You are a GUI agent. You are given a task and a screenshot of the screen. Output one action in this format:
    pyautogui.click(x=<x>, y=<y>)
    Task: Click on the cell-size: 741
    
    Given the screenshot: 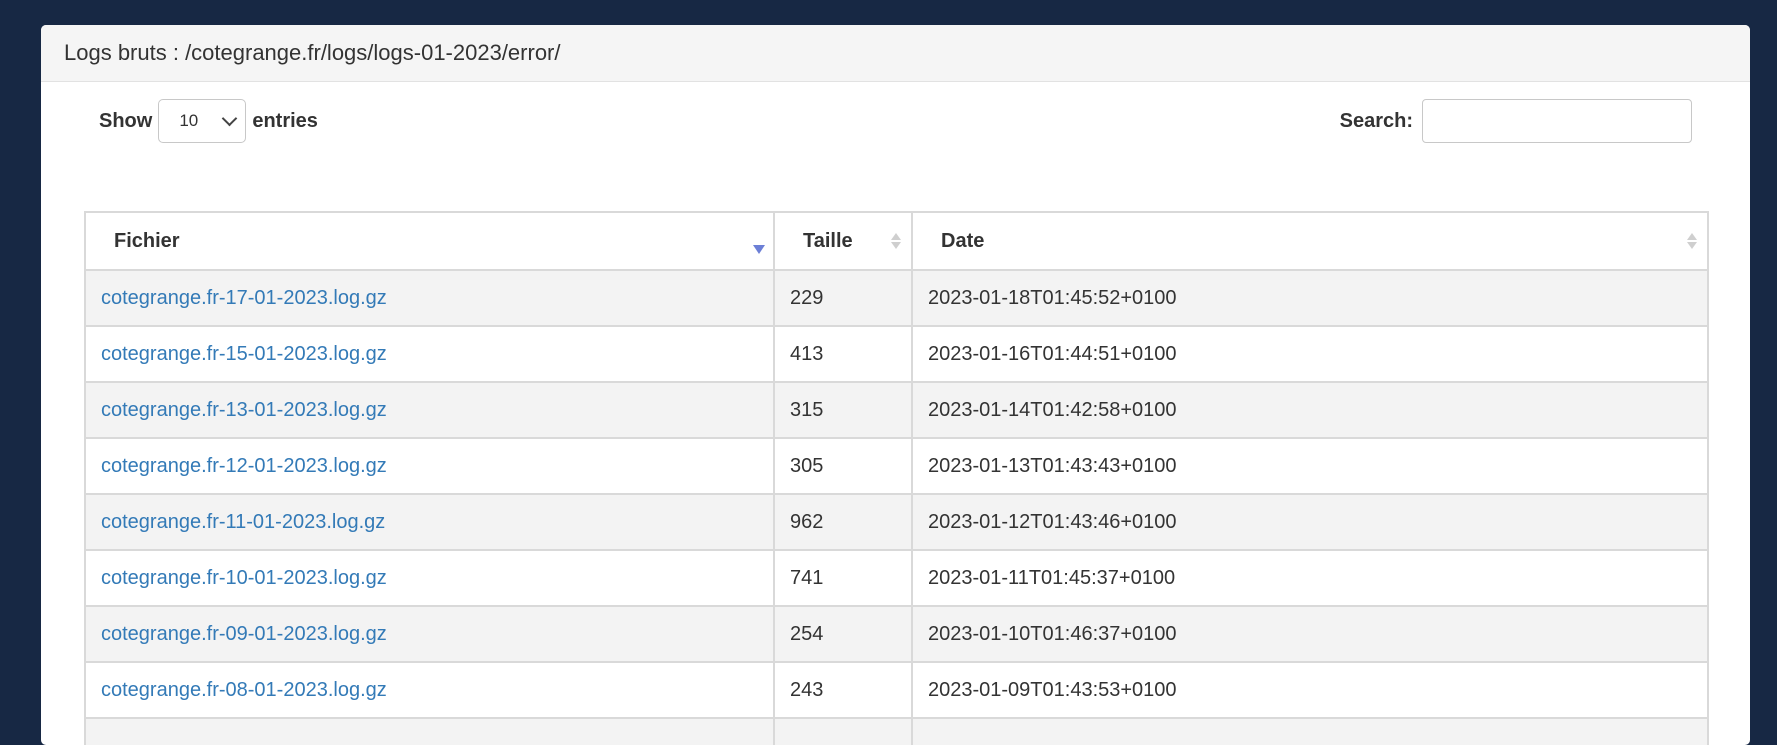 What is the action you would take?
    pyautogui.click(x=843, y=578)
    